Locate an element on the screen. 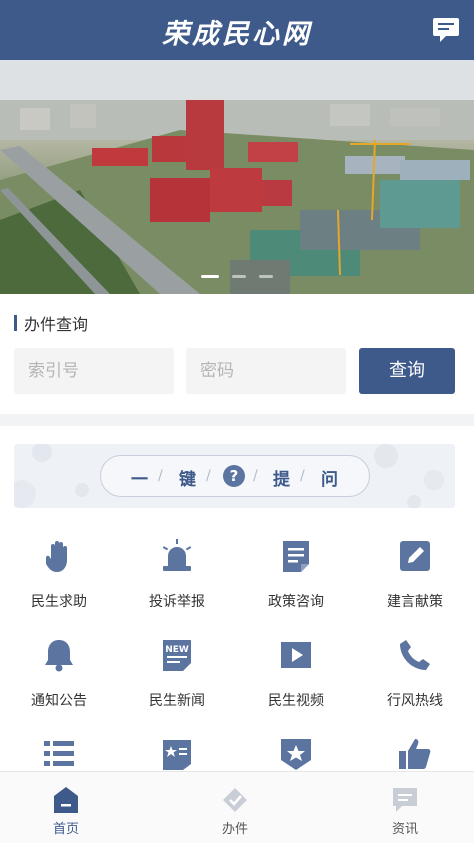 This screenshot has width=474, height=843. app-title: 荣成民心网 is located at coordinates (237, 34).